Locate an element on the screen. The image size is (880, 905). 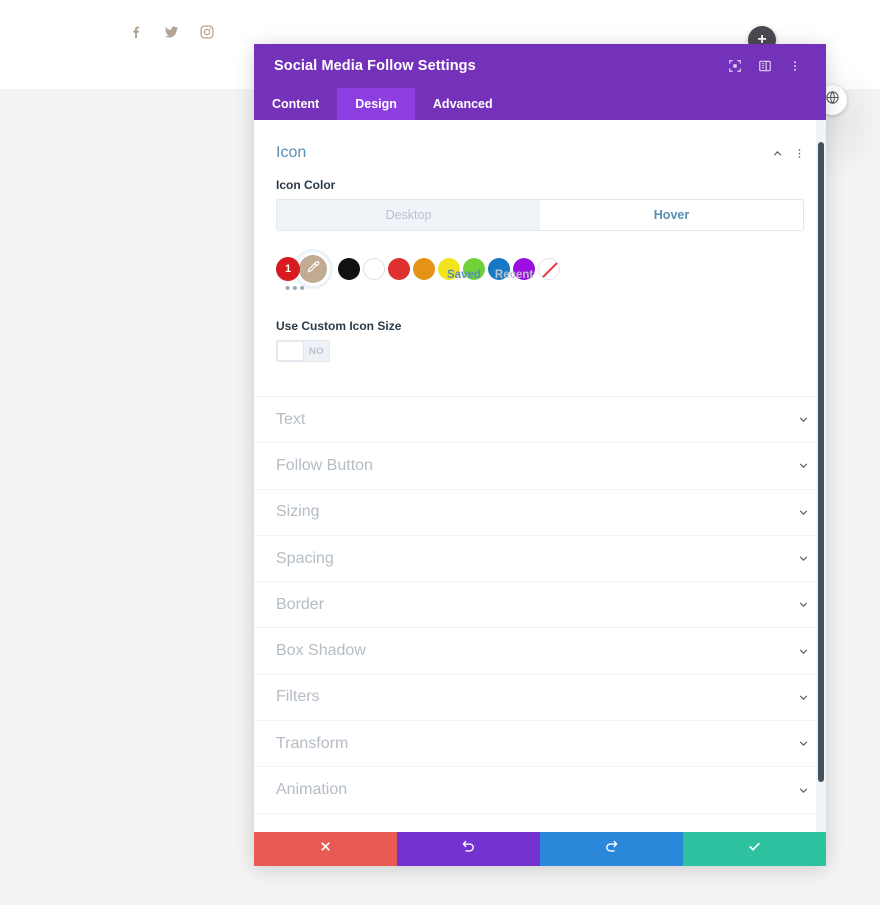
selected-color-swatch is located at coordinates (313, 269).